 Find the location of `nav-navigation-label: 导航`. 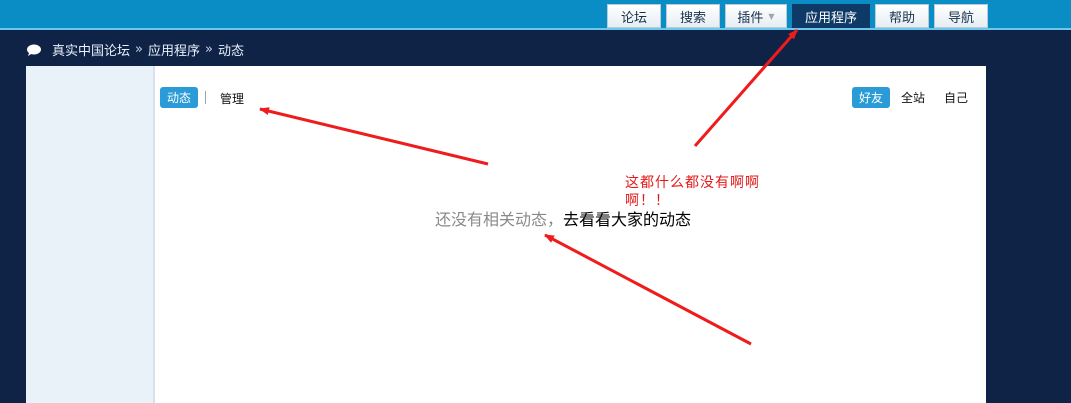

nav-navigation-label: 导航 is located at coordinates (960, 18).